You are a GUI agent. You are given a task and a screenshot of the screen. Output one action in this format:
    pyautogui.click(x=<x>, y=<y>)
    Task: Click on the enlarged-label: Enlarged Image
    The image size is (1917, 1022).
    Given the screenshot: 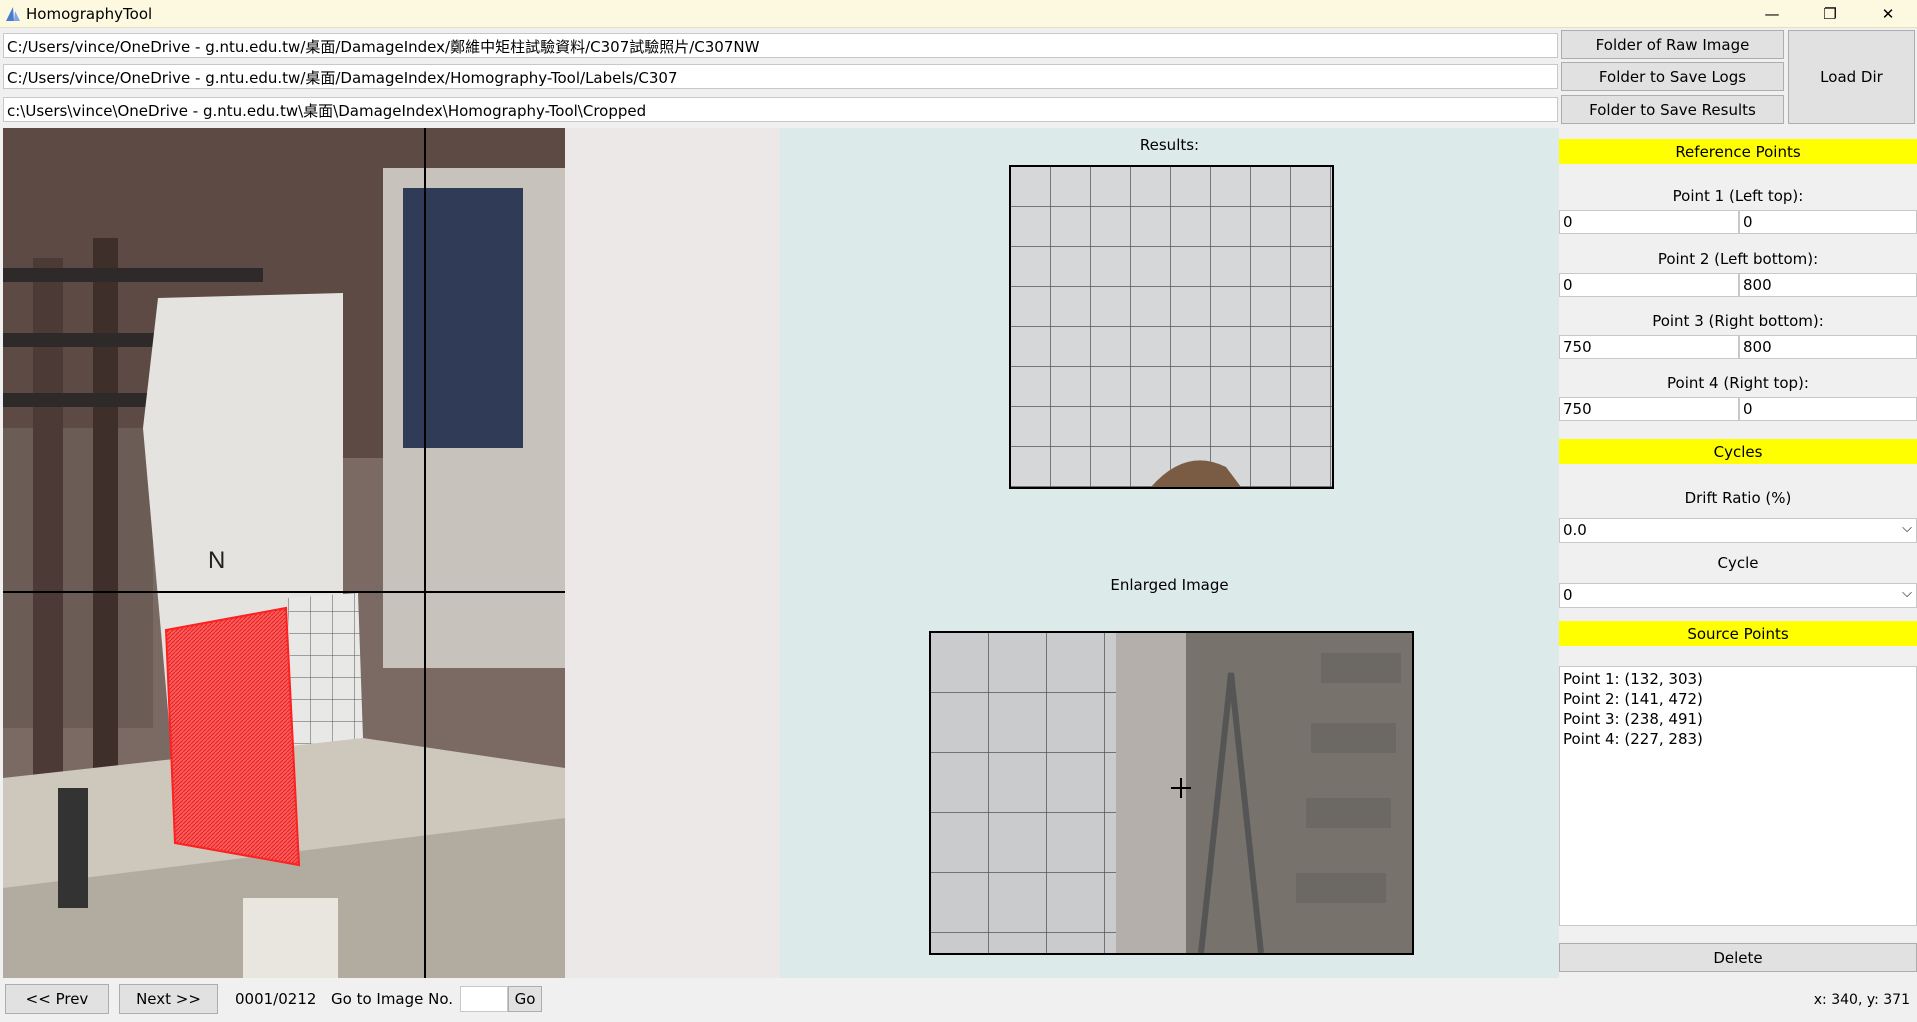 What is the action you would take?
    pyautogui.click(x=1169, y=585)
    